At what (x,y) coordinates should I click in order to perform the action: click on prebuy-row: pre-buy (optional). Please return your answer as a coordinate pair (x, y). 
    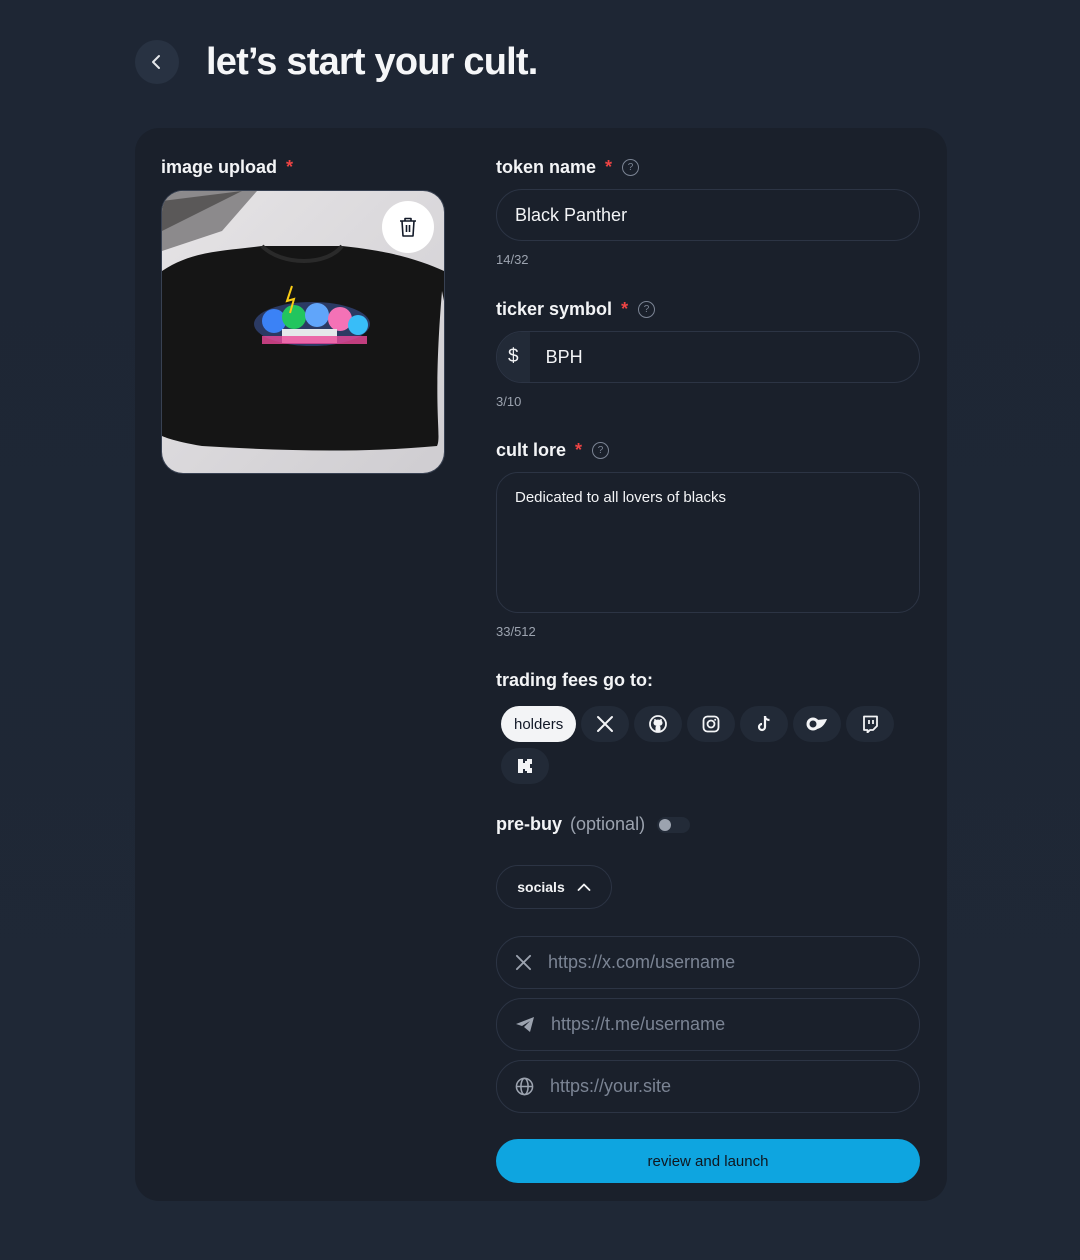
    Looking at the image, I should click on (593, 824).